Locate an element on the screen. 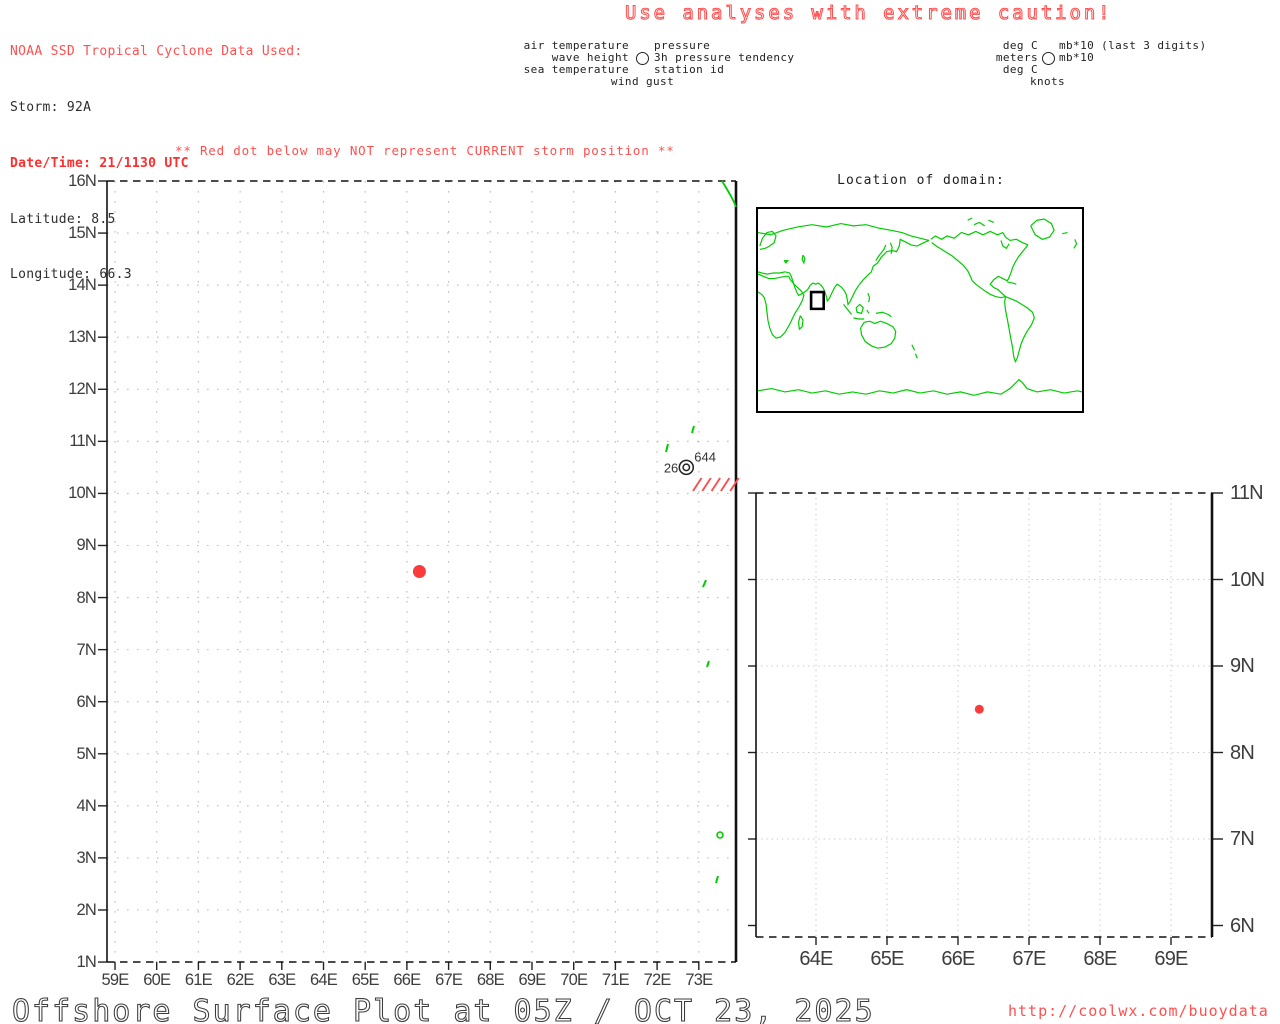 This screenshot has height=1024, width=1280. station-air-temperature-value: 26 is located at coordinates (671, 467).